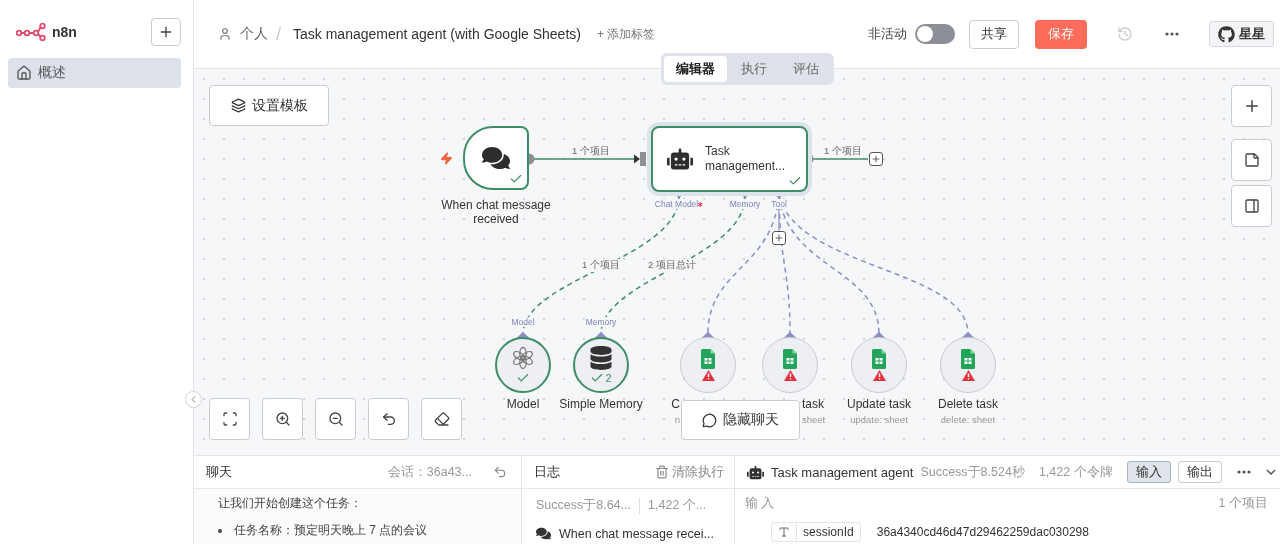  Describe the element at coordinates (887, 34) in the screenshot. I see `active-label: 非活动` at that location.